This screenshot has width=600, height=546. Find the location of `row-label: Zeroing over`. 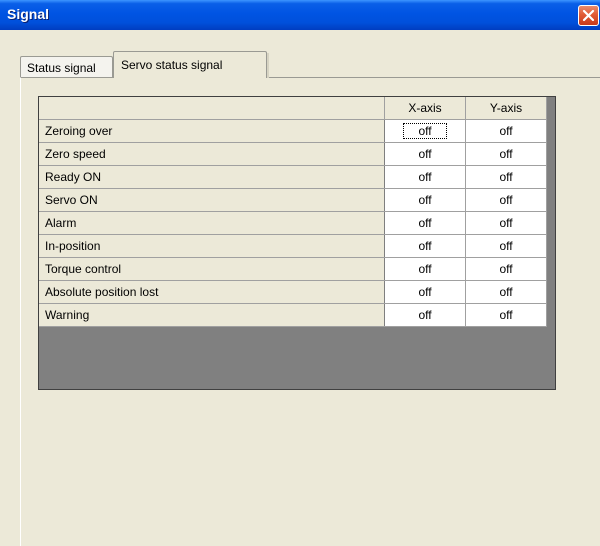

row-label: Zeroing over is located at coordinates (212, 131).